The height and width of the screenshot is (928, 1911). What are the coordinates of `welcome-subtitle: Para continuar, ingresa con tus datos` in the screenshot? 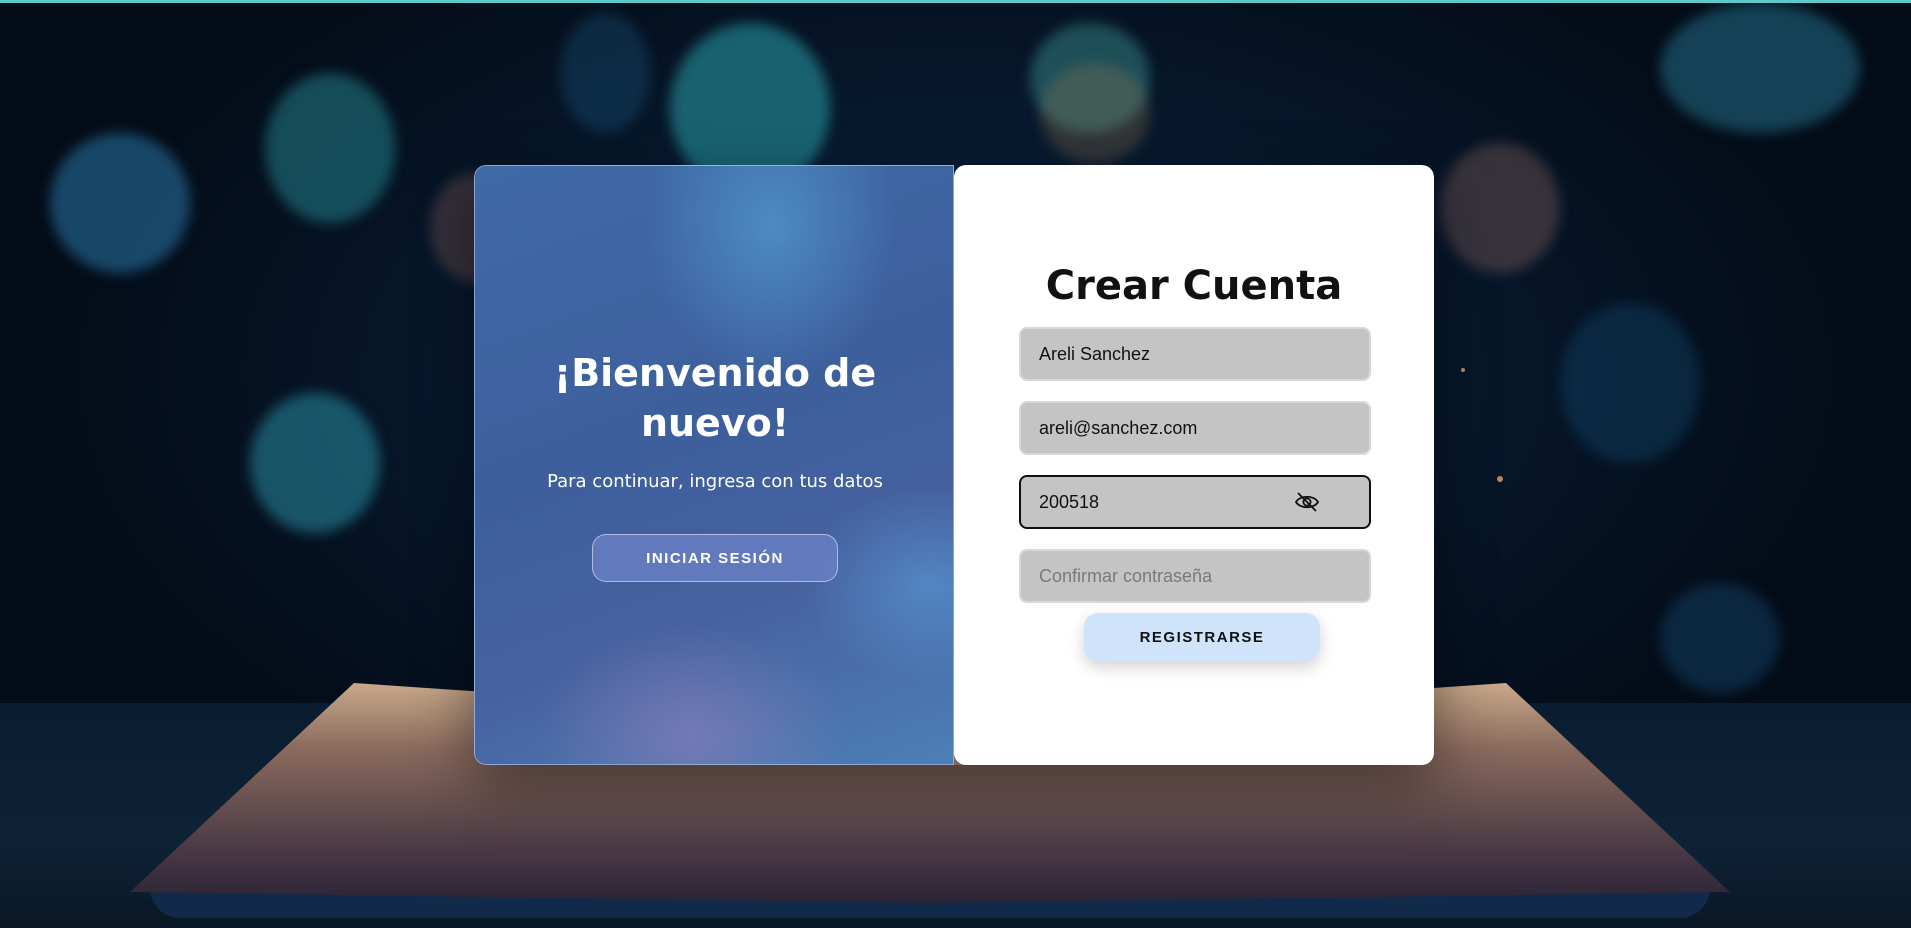 It's located at (715, 481).